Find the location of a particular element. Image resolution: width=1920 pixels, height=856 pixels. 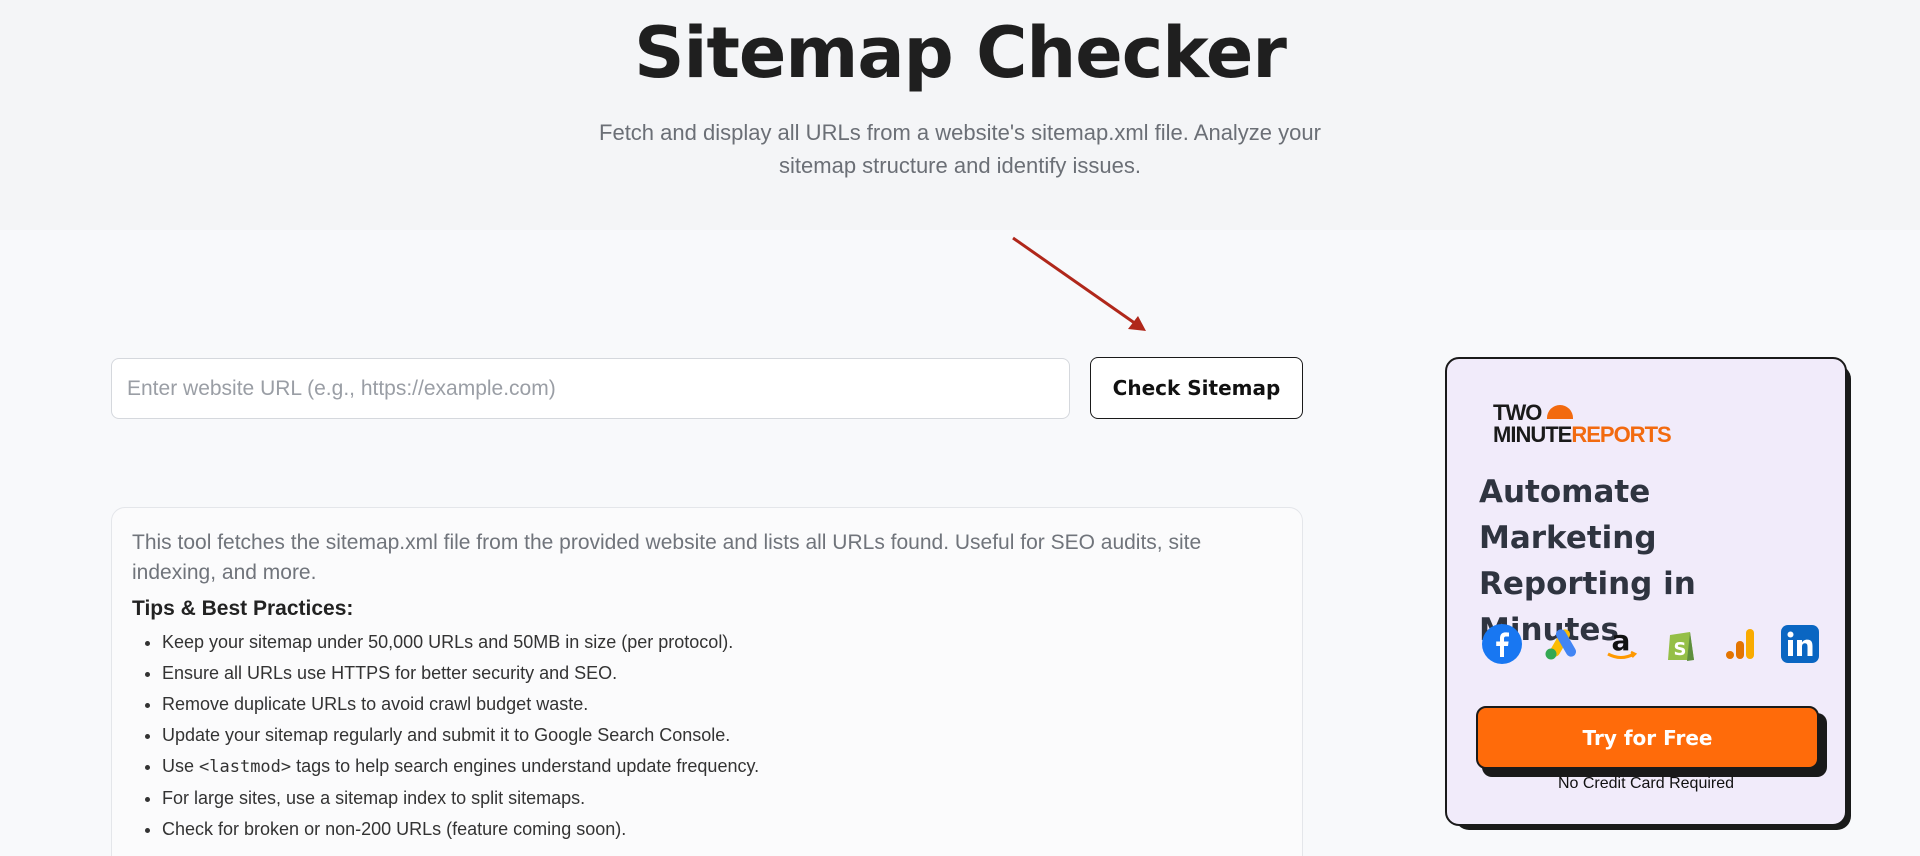

linkedin-icon is located at coordinates (1800, 644).